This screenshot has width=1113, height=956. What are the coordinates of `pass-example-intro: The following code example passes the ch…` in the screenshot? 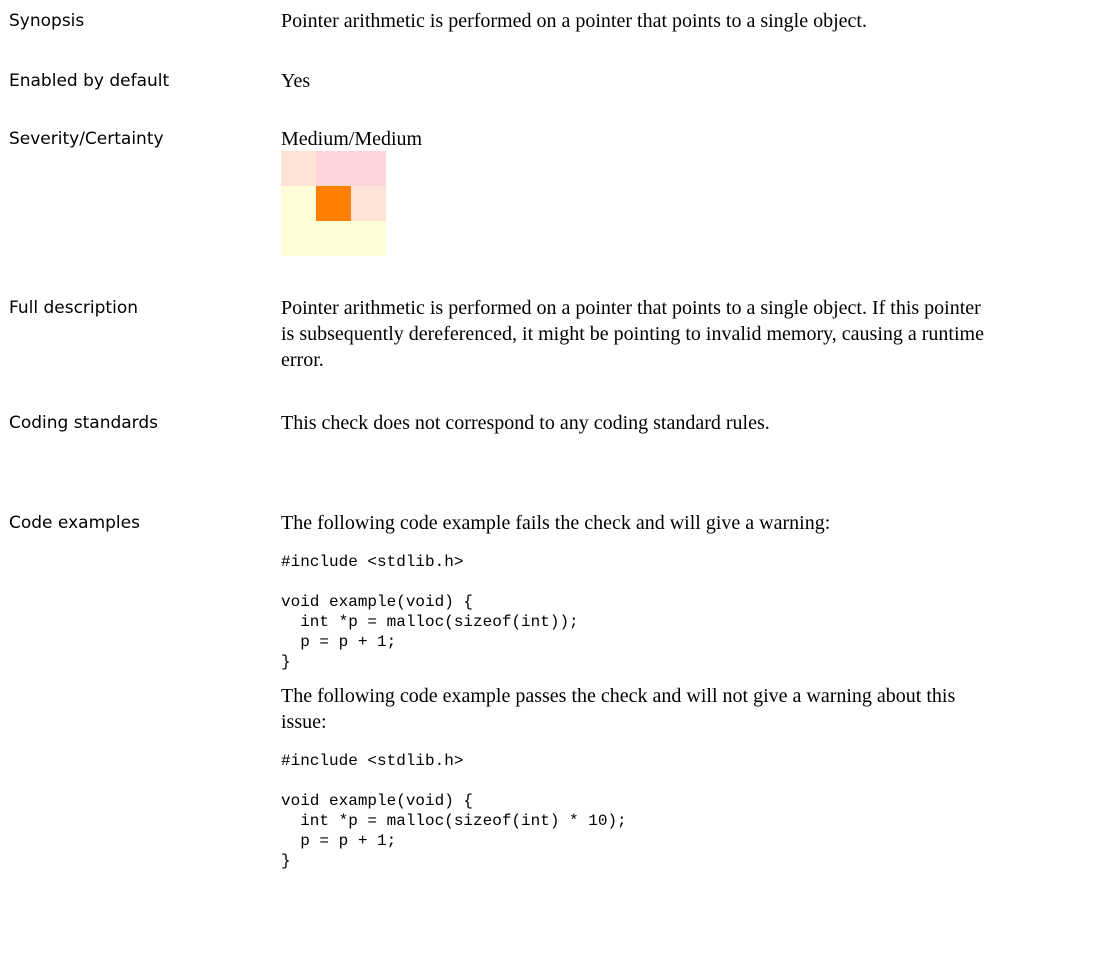 It's located at (694, 709).